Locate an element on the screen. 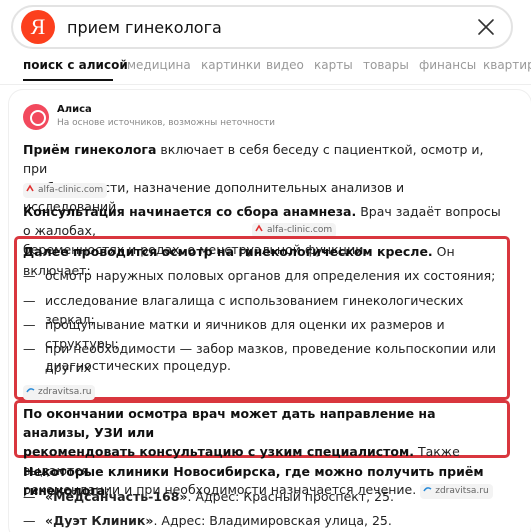 The height and width of the screenshot is (532, 531). clinic-name: «Медсанчасть-168» is located at coordinates (116, 496).